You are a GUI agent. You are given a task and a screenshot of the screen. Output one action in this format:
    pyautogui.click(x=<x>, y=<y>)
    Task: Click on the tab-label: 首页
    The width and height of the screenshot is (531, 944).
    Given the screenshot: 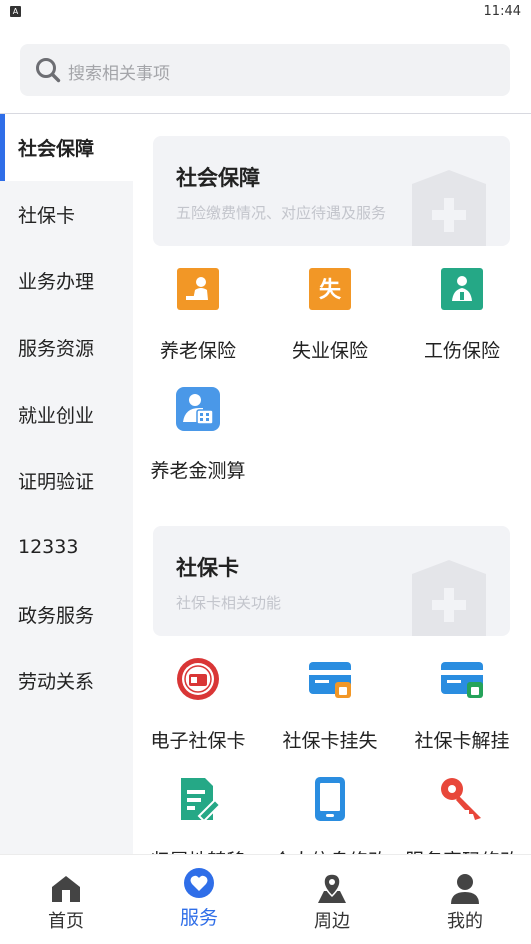 What is the action you would take?
    pyautogui.click(x=66, y=921)
    